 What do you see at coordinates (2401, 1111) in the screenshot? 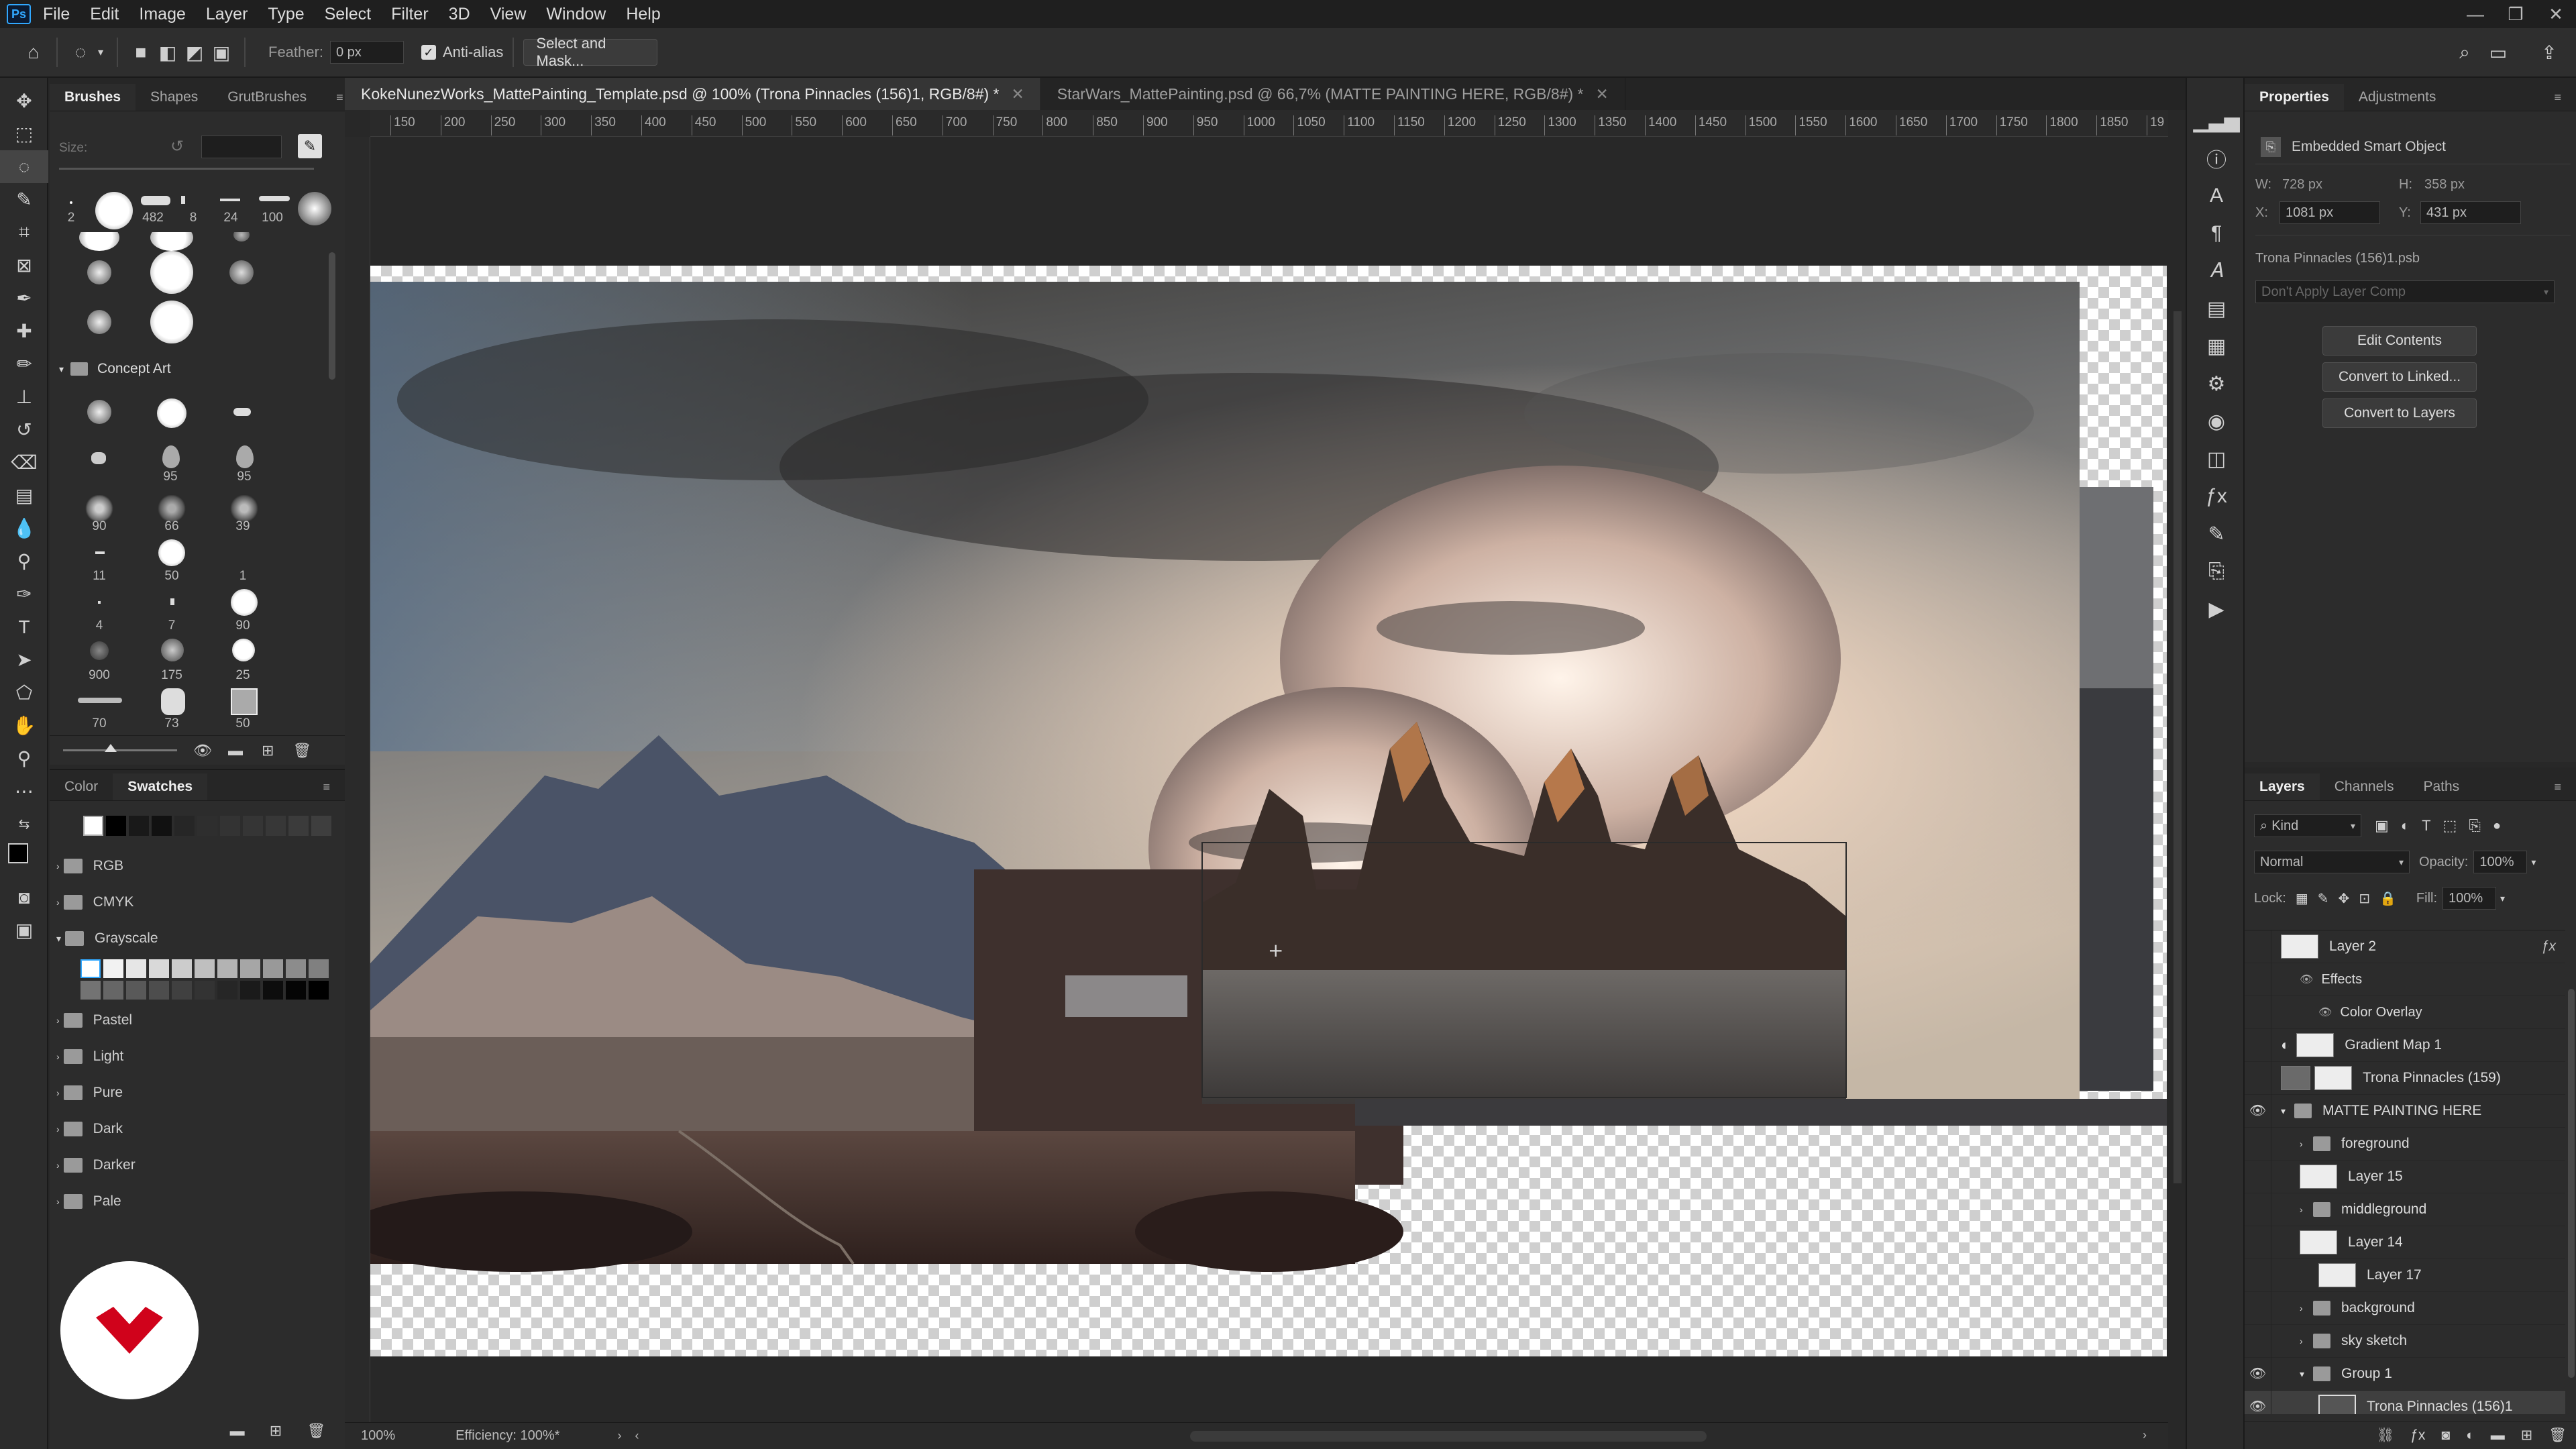
I see `layer-name: MATTE PAINTING HERE` at bounding box center [2401, 1111].